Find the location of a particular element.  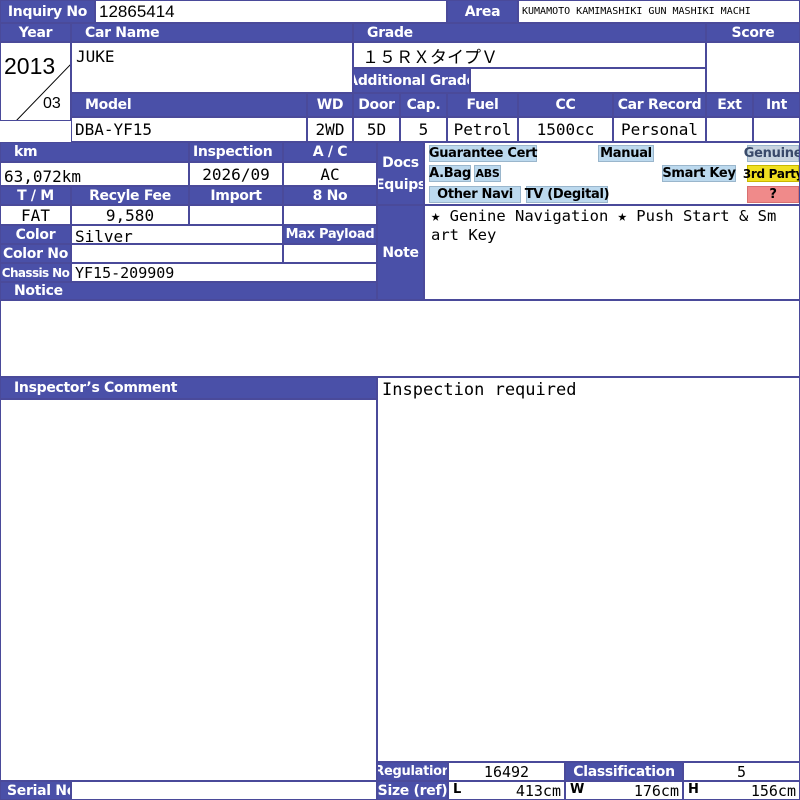

model-value: DBA-YF15 is located at coordinates (189, 129).